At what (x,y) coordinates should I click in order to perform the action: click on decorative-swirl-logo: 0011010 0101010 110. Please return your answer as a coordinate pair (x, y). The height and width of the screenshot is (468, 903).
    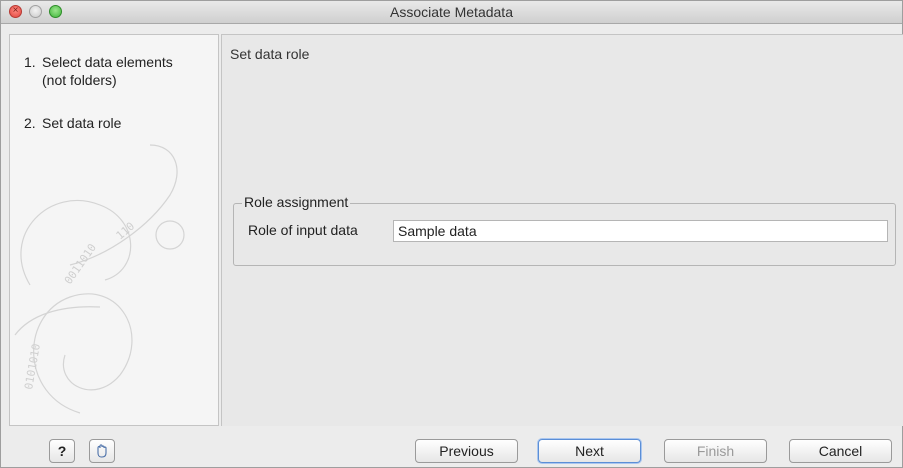
    Looking at the image, I should click on (99, 279).